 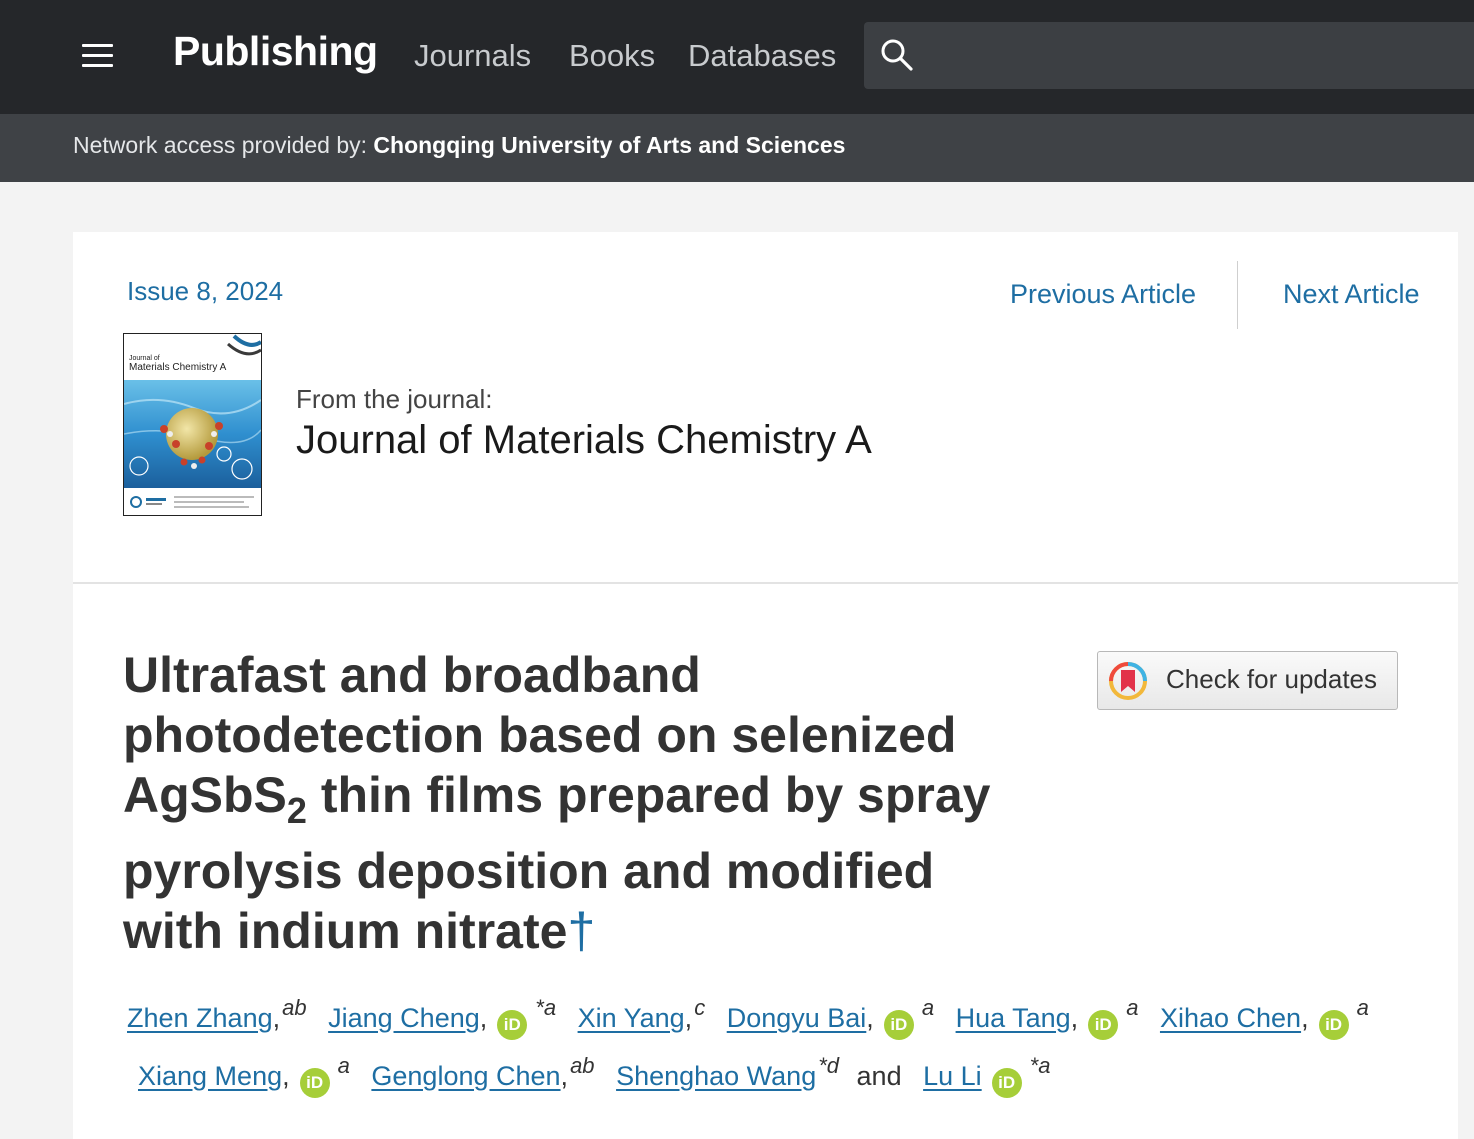 I want to click on author-link: Shenghao Wang, so click(x=716, y=1076).